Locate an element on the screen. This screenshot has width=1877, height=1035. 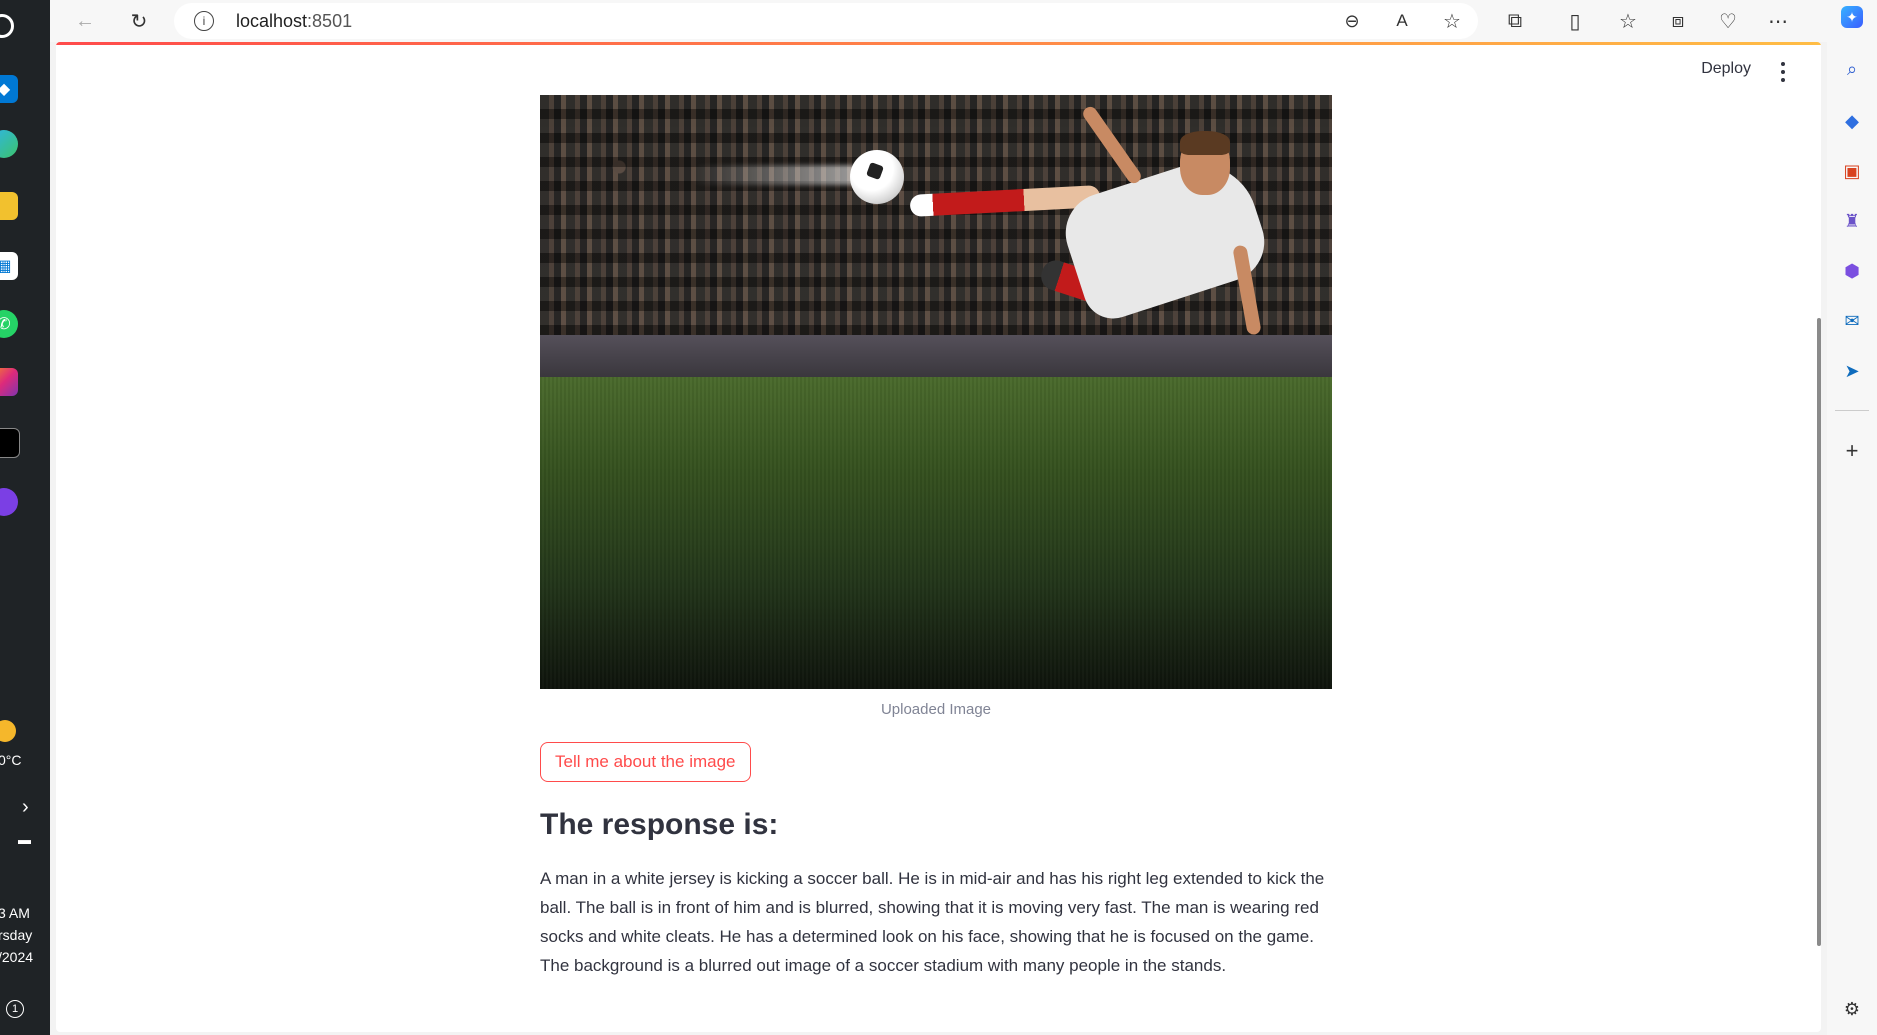
image-player-hair is located at coordinates (1205, 143).